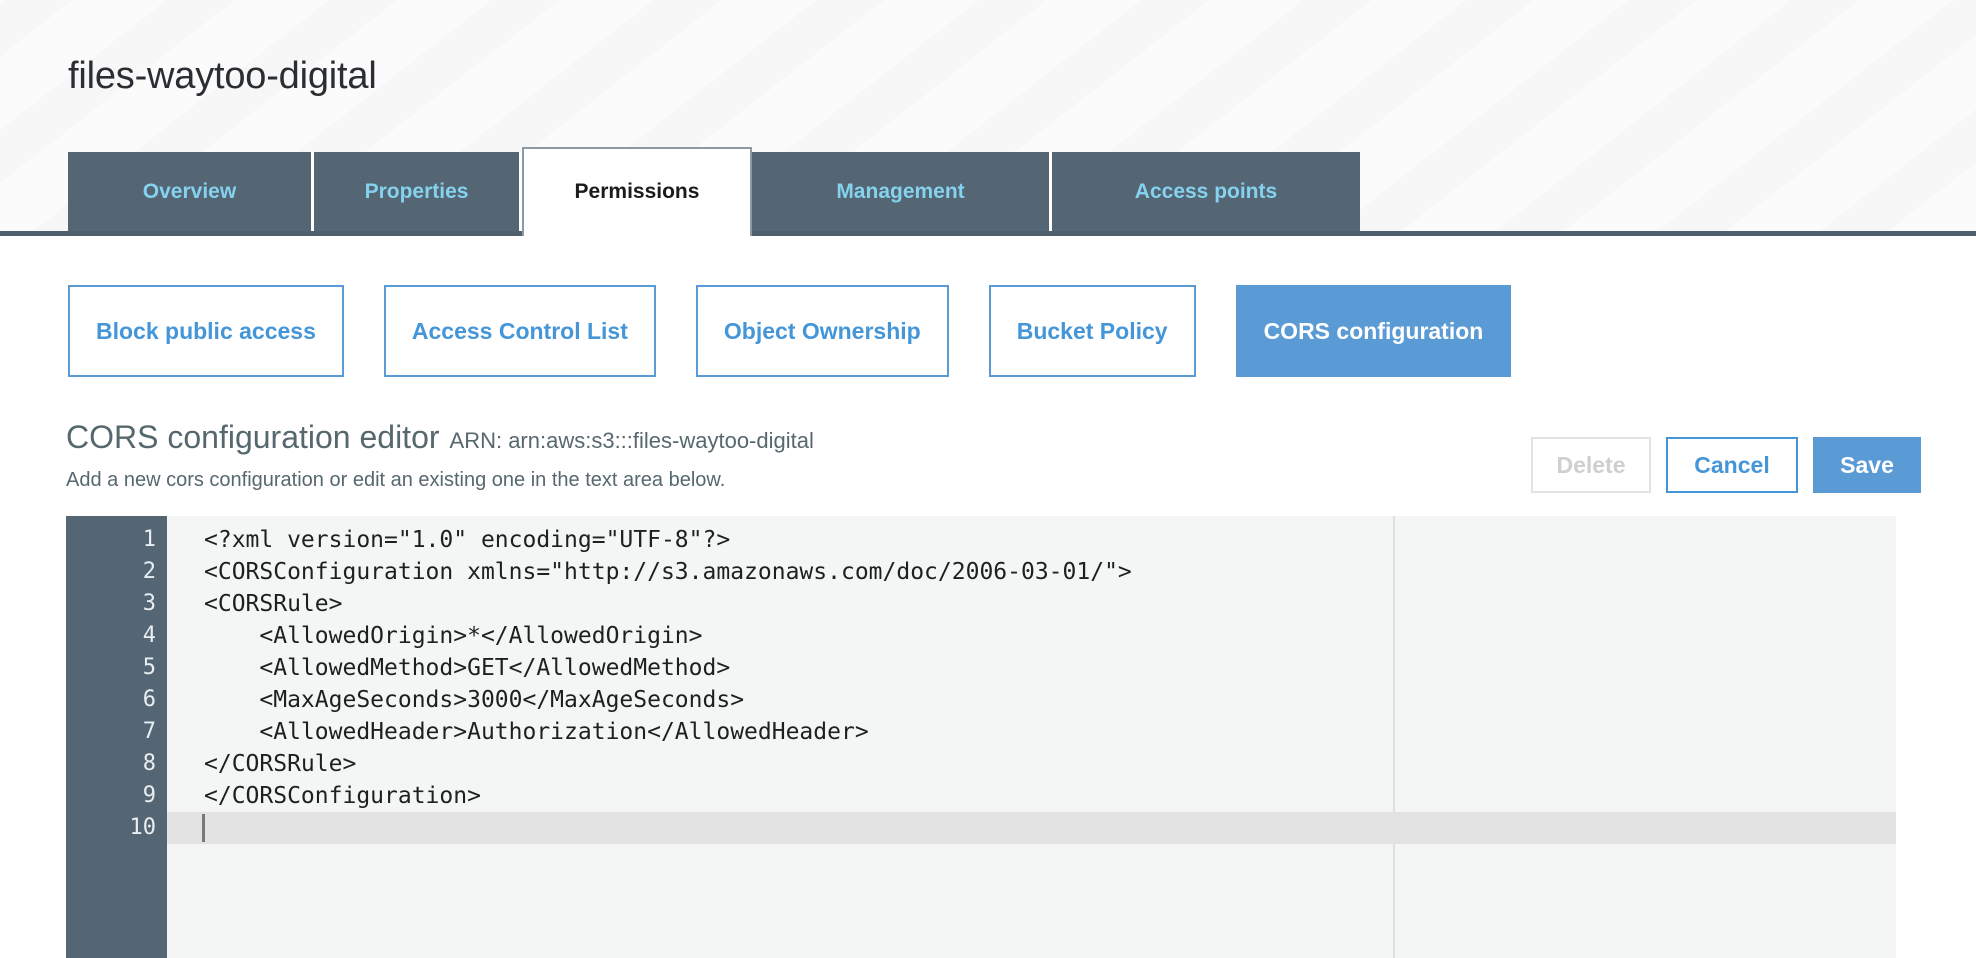  Describe the element at coordinates (1031, 636) in the screenshot. I see `code-line: <AllowedOrigin>*</AllowedOrigin>` at that location.